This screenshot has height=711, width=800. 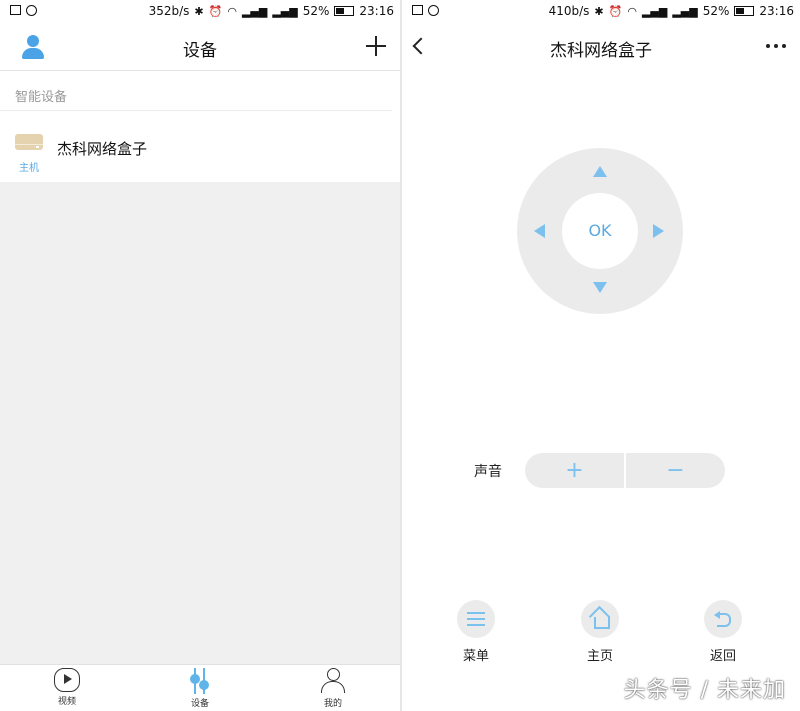 I want to click on right-arrow-button, so click(x=658, y=231).